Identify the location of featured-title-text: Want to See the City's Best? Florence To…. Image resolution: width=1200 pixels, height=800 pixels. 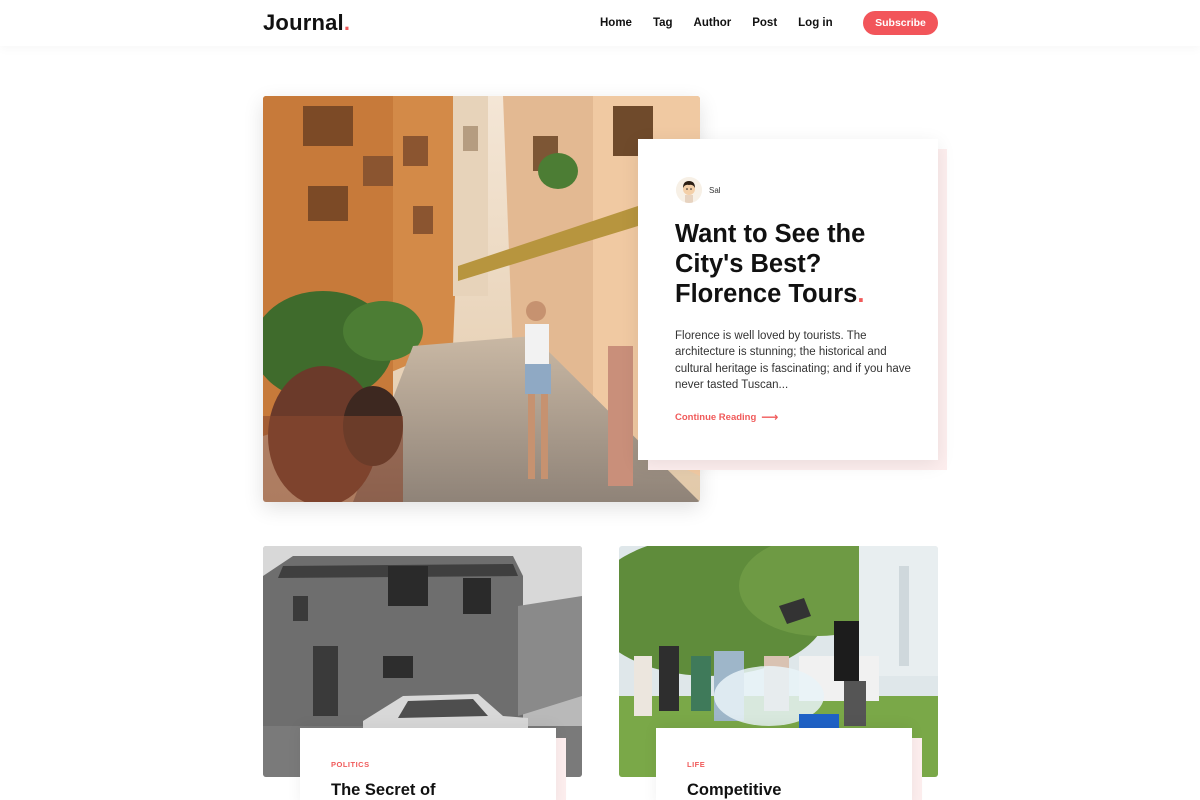
(770, 264).